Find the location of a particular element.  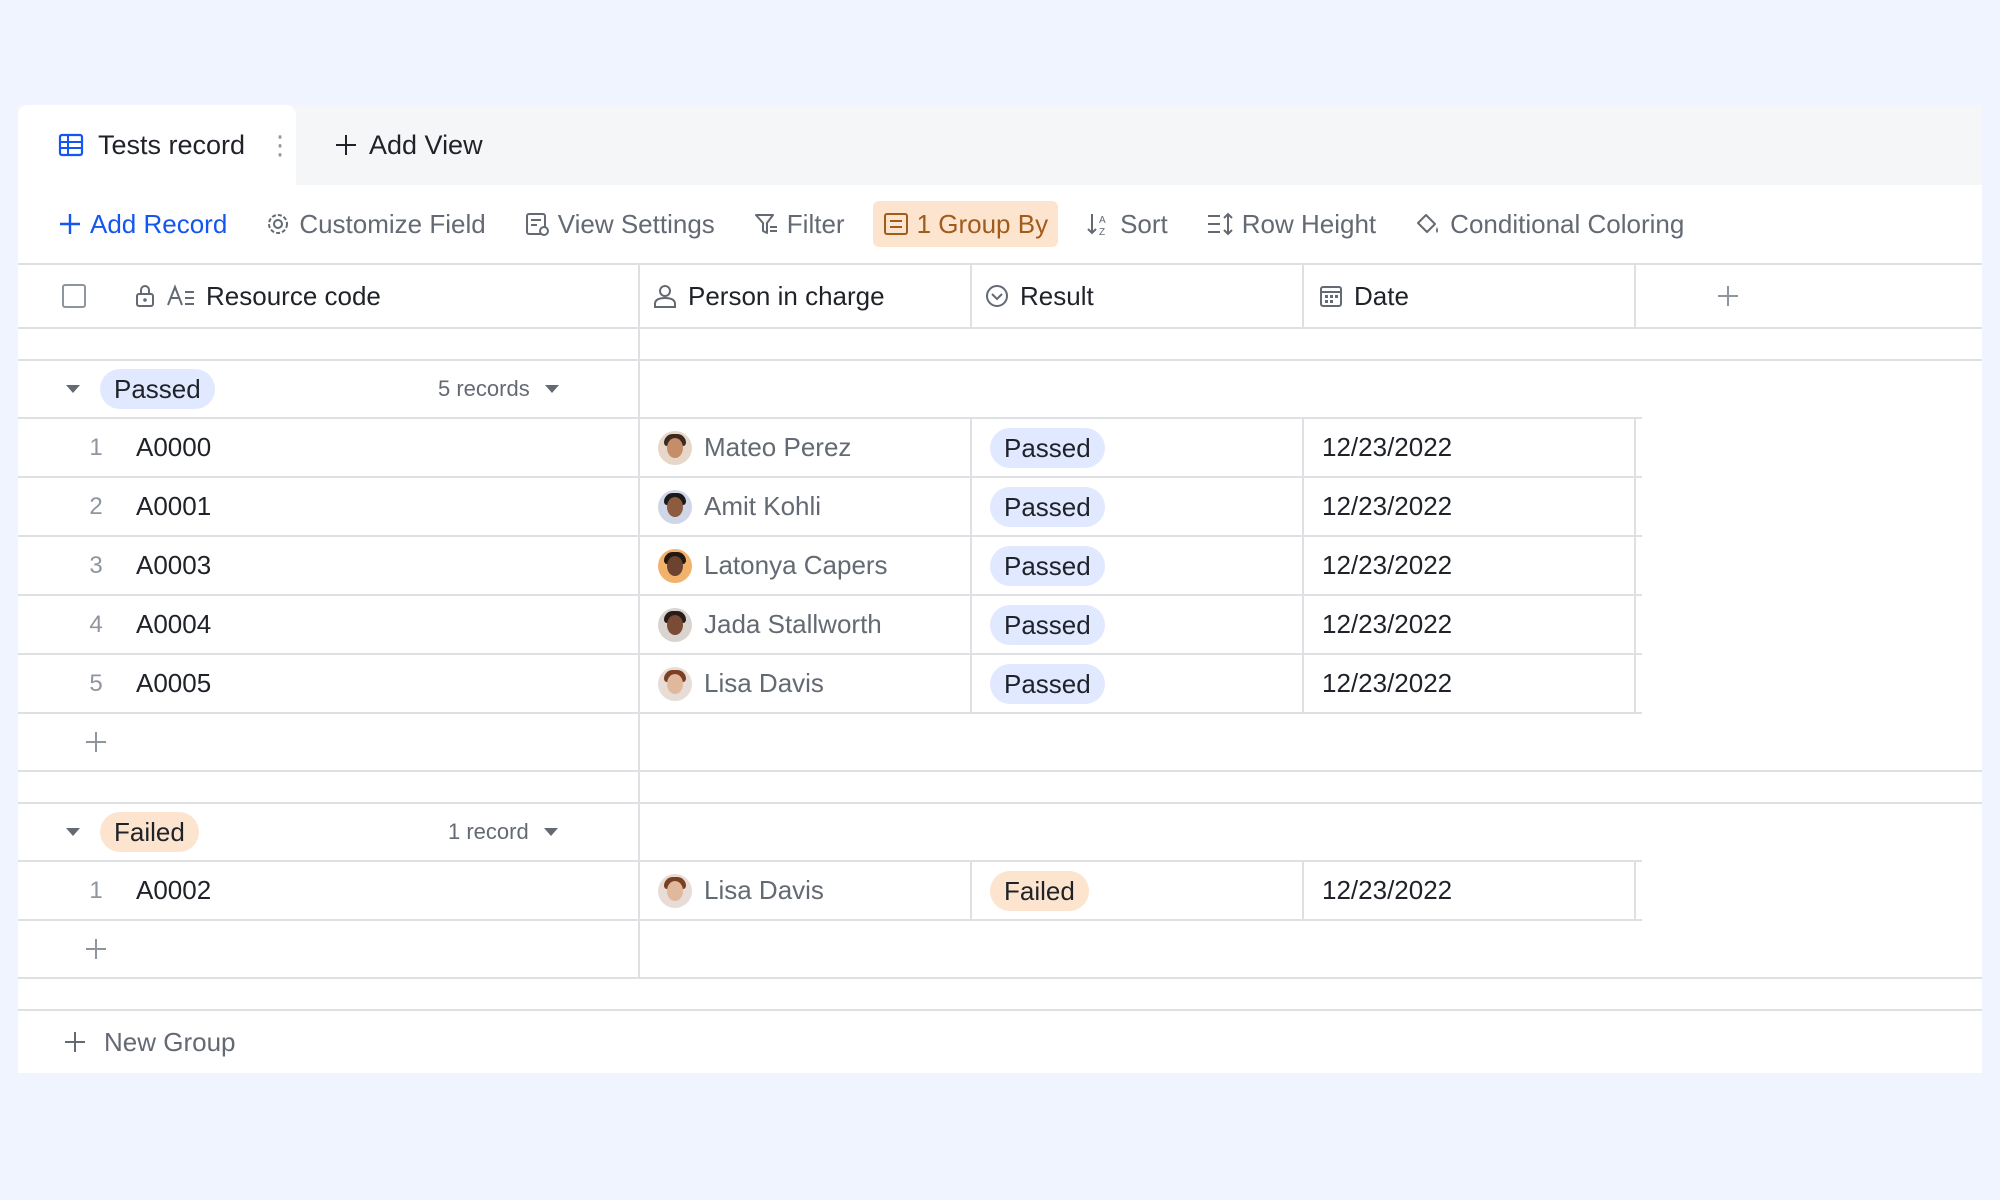

group-by-button: 1 Group By is located at coordinates (965, 224).